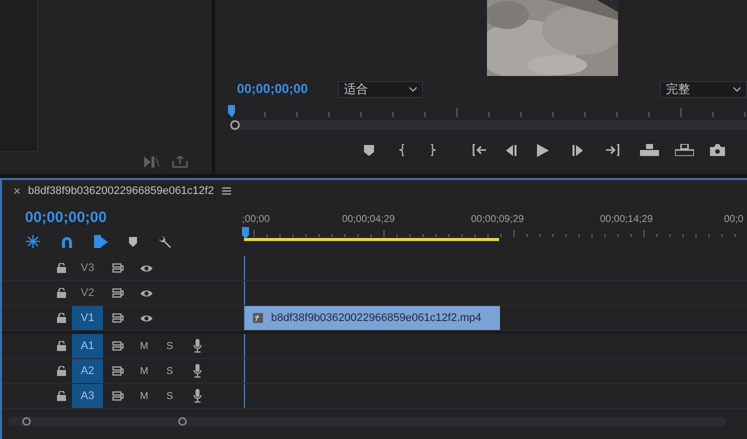 This screenshot has height=439, width=747. What do you see at coordinates (433, 150) in the screenshot?
I see `mark-out-icon` at bounding box center [433, 150].